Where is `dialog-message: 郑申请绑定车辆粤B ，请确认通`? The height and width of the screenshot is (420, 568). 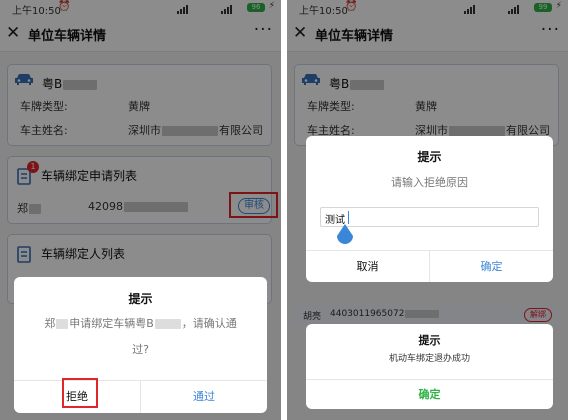 dialog-message: 郑申请绑定车辆粤B ，请确认通 is located at coordinates (140, 323).